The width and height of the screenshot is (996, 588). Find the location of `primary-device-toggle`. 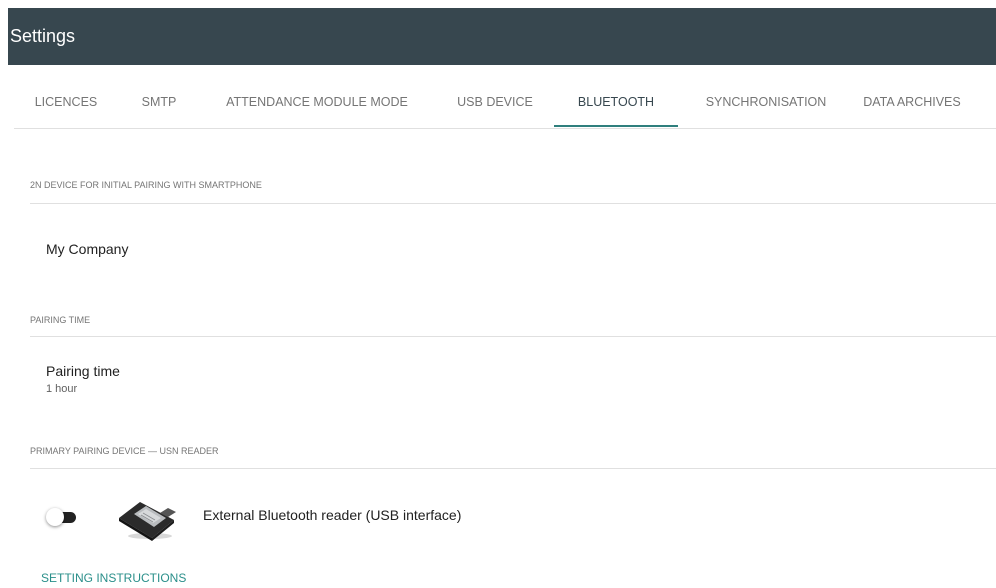

primary-device-toggle is located at coordinates (62, 517).